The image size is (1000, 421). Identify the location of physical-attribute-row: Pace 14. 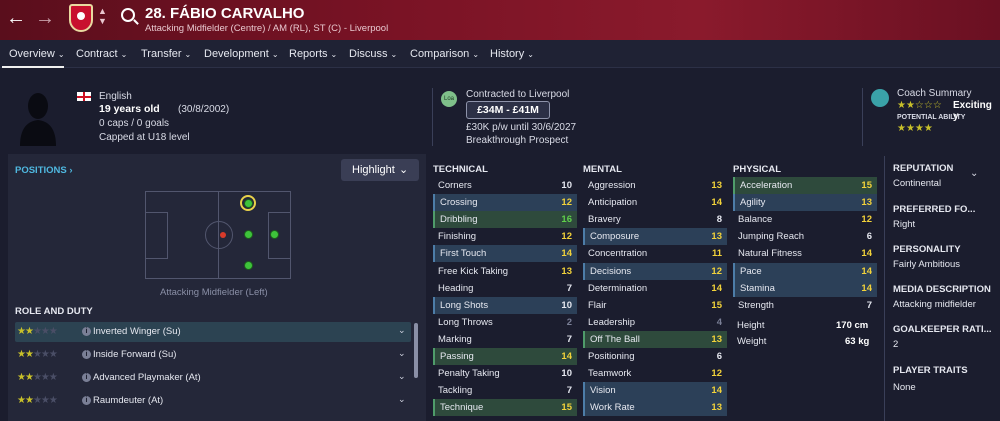
(805, 271).